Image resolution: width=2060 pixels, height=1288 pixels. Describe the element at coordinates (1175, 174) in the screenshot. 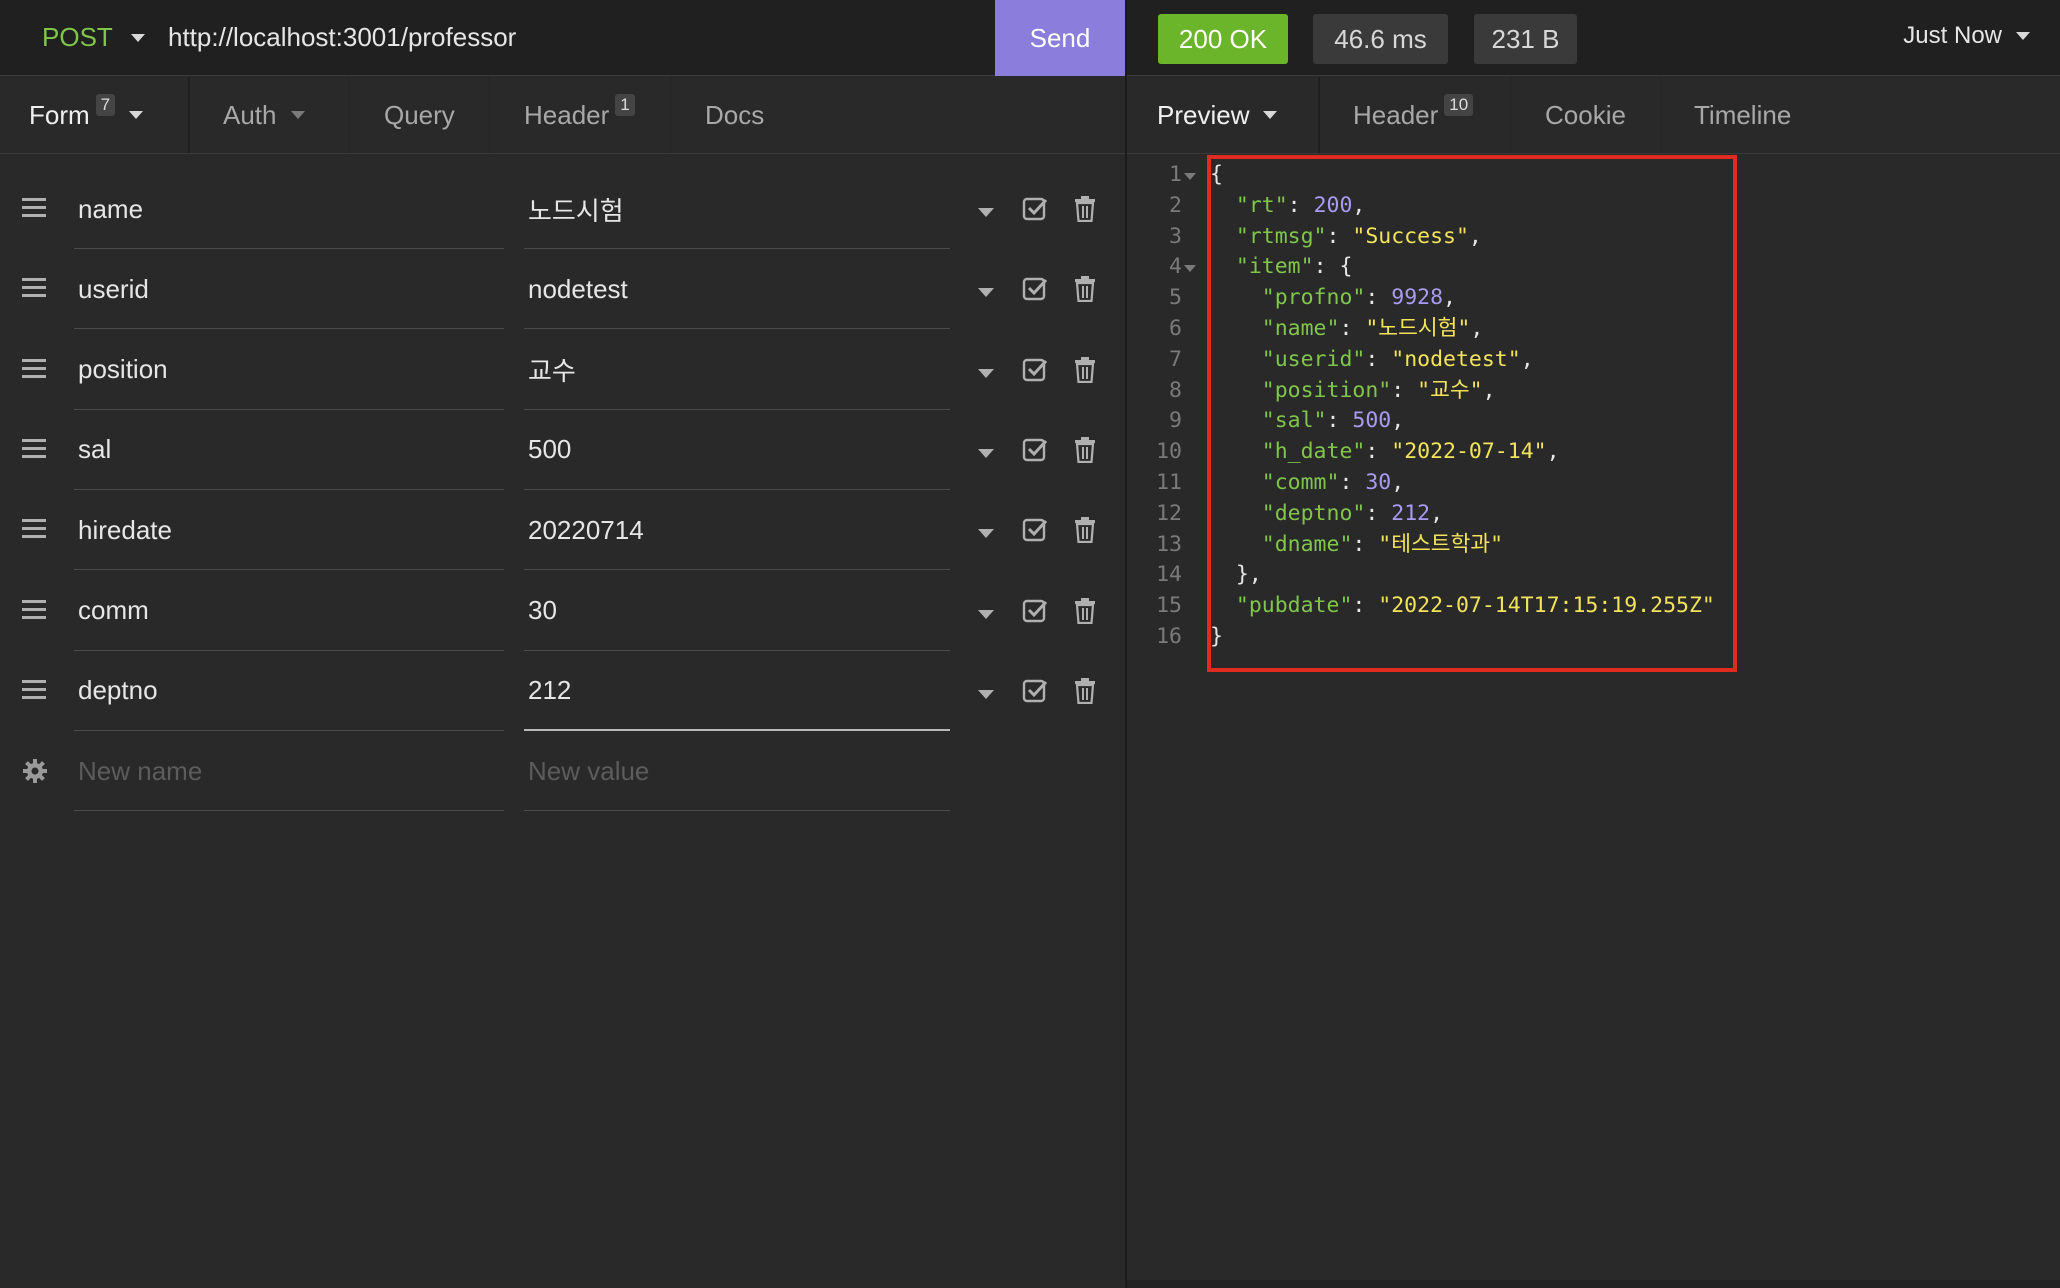

I see `line-number: 1` at that location.